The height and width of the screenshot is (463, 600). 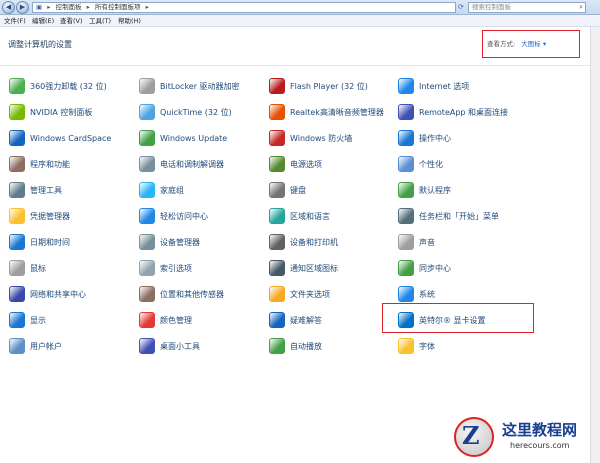 I want to click on control-panel-item-label: 电话和调制解调器, so click(x=192, y=164).